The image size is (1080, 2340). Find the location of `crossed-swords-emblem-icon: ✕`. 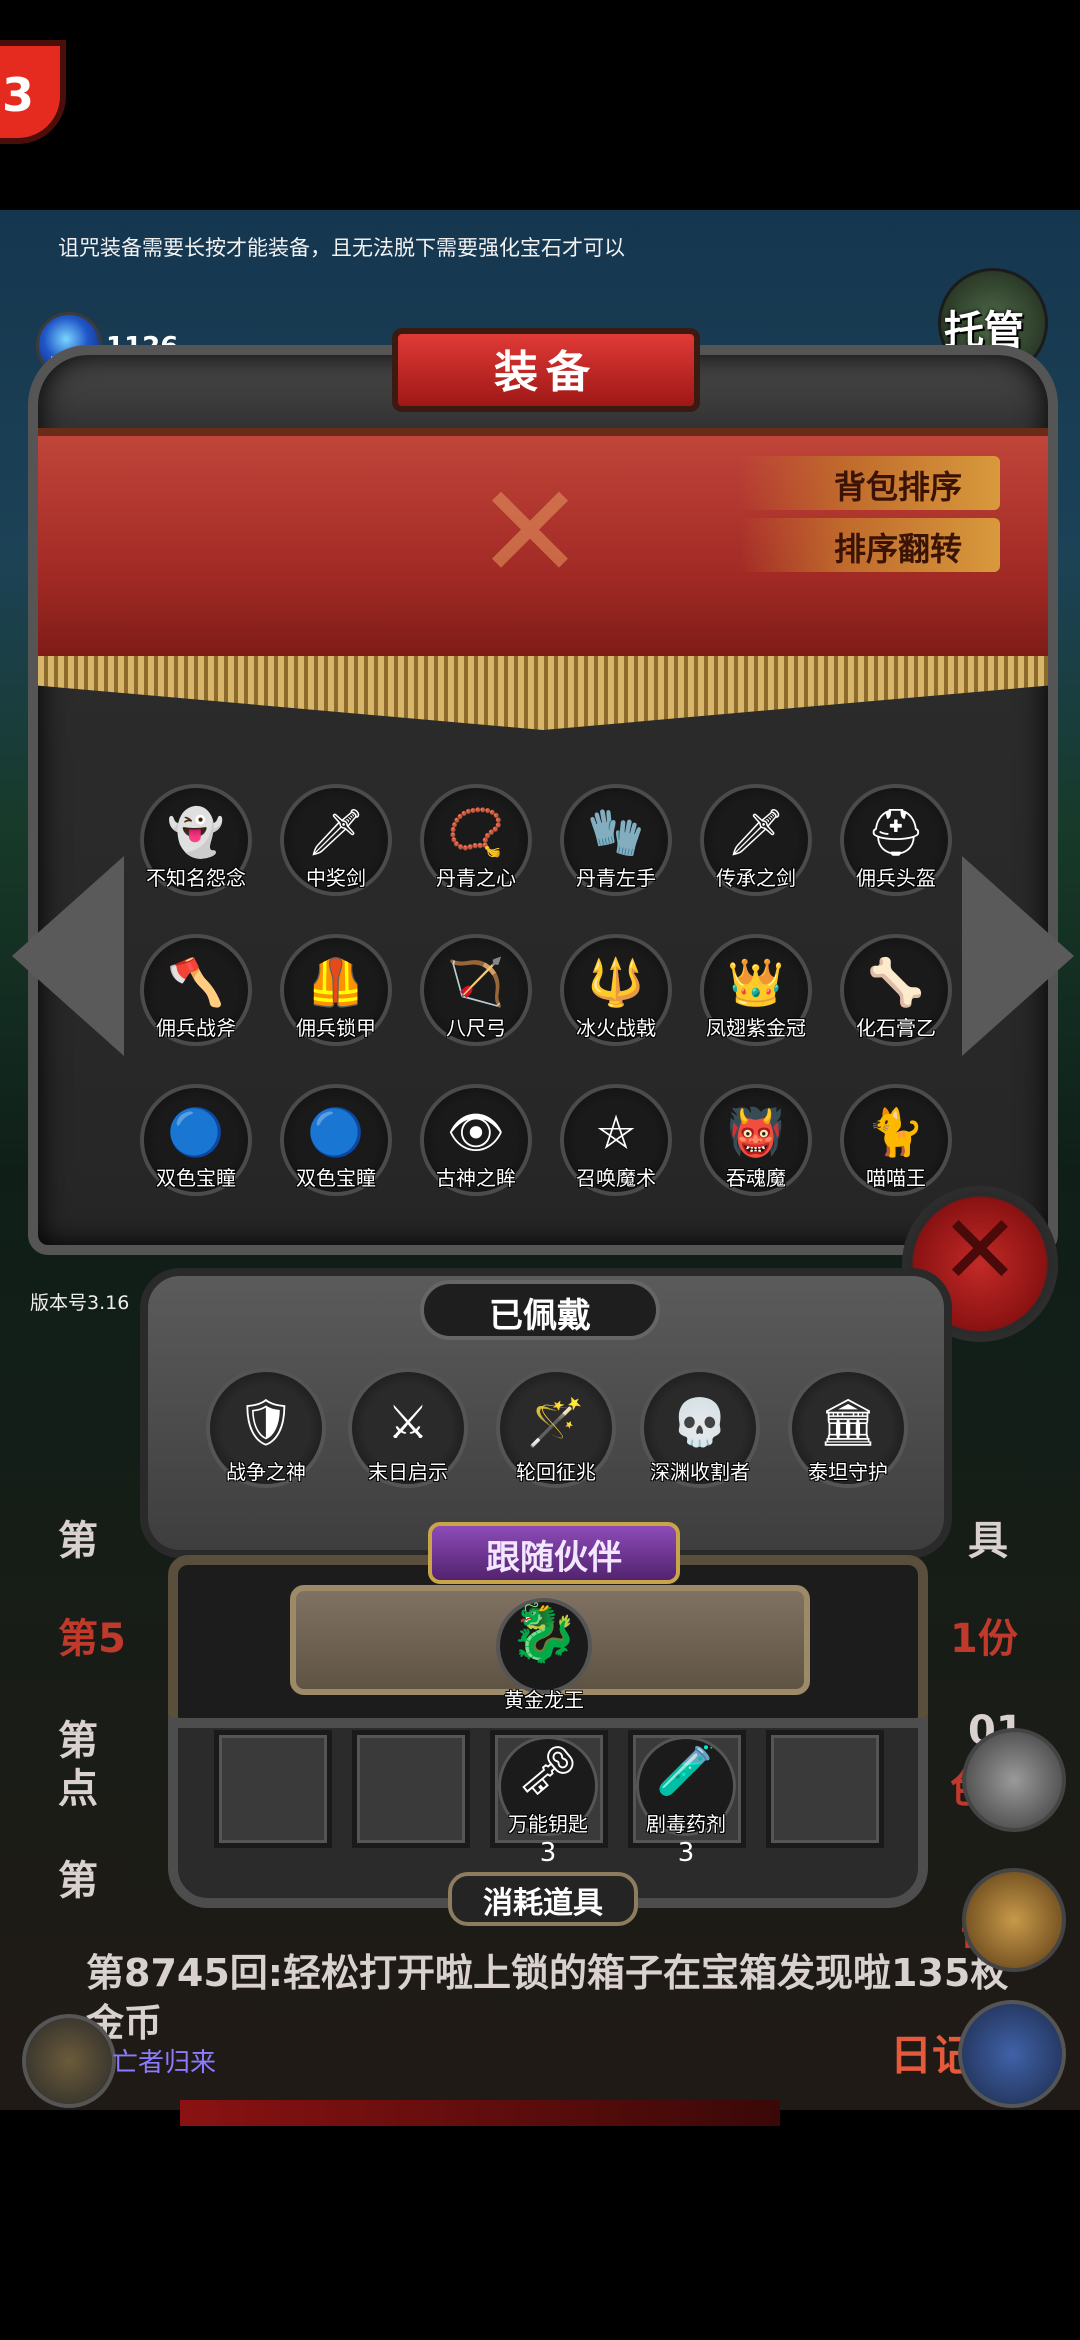

crossed-swords-emblem-icon: ✕ is located at coordinates (530, 532).